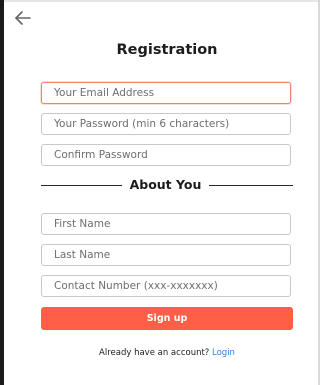 The width and height of the screenshot is (320, 385). Describe the element at coordinates (162, 1) in the screenshot. I see `window-frame-top` at that location.